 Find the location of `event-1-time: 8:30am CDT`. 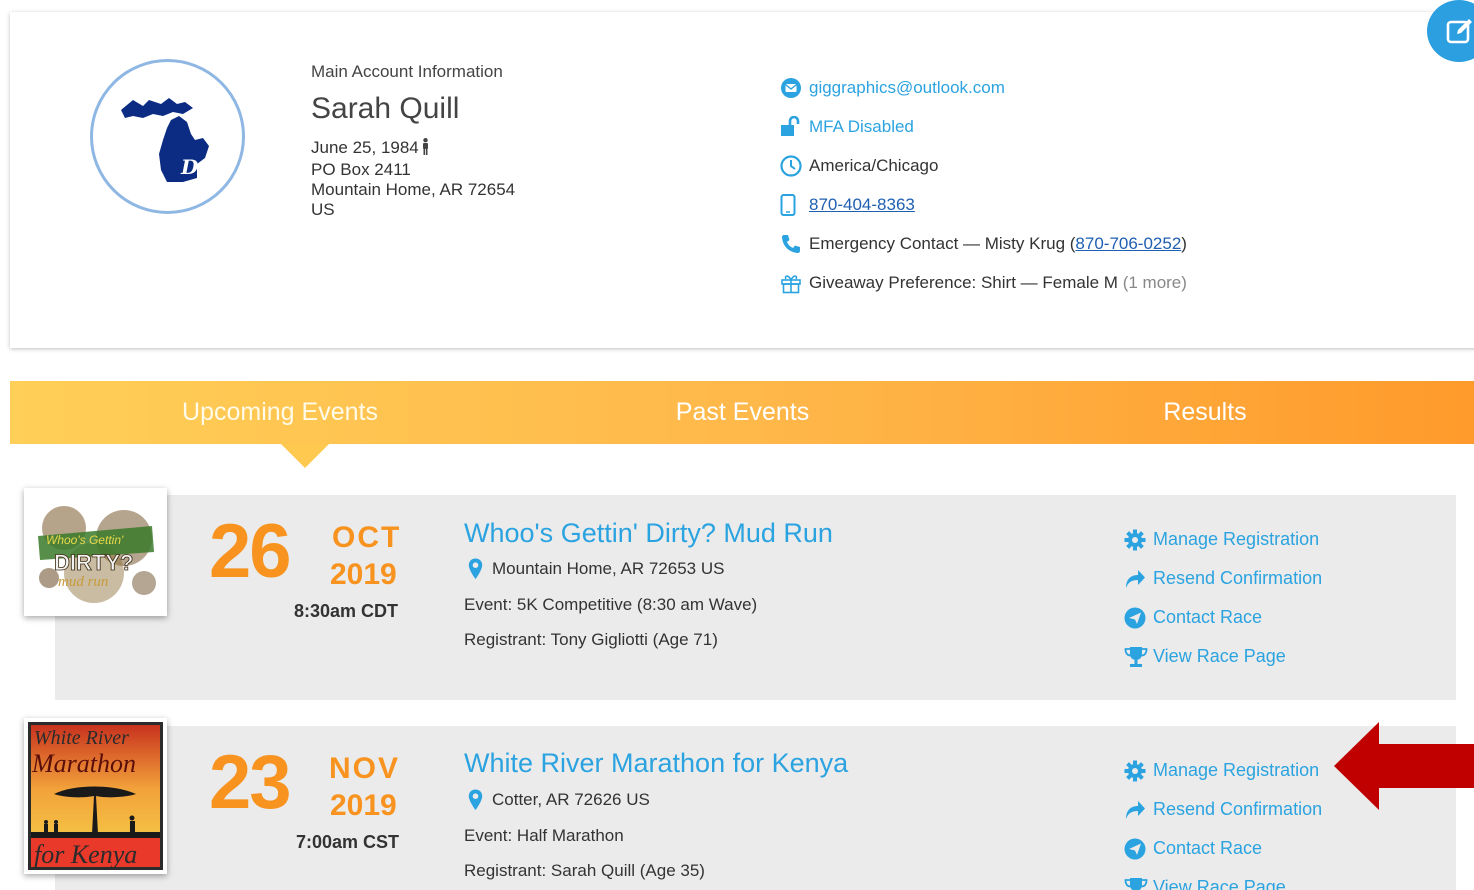

event-1-time: 8:30am CDT is located at coordinates (346, 611).